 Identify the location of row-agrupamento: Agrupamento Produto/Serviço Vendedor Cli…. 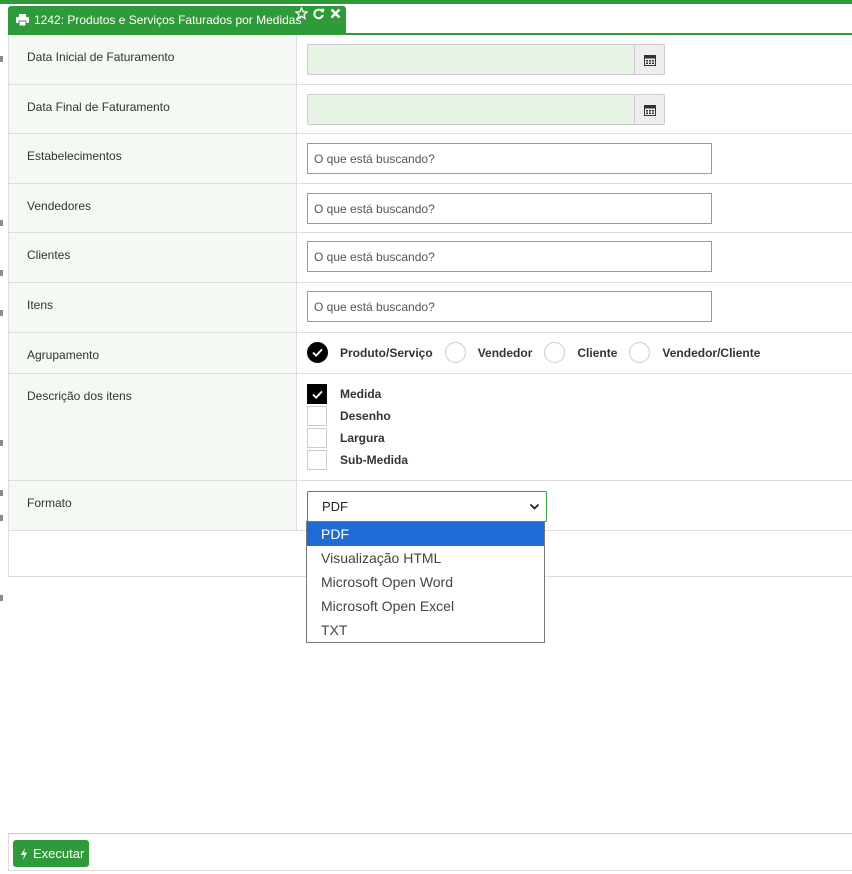
(430, 353).